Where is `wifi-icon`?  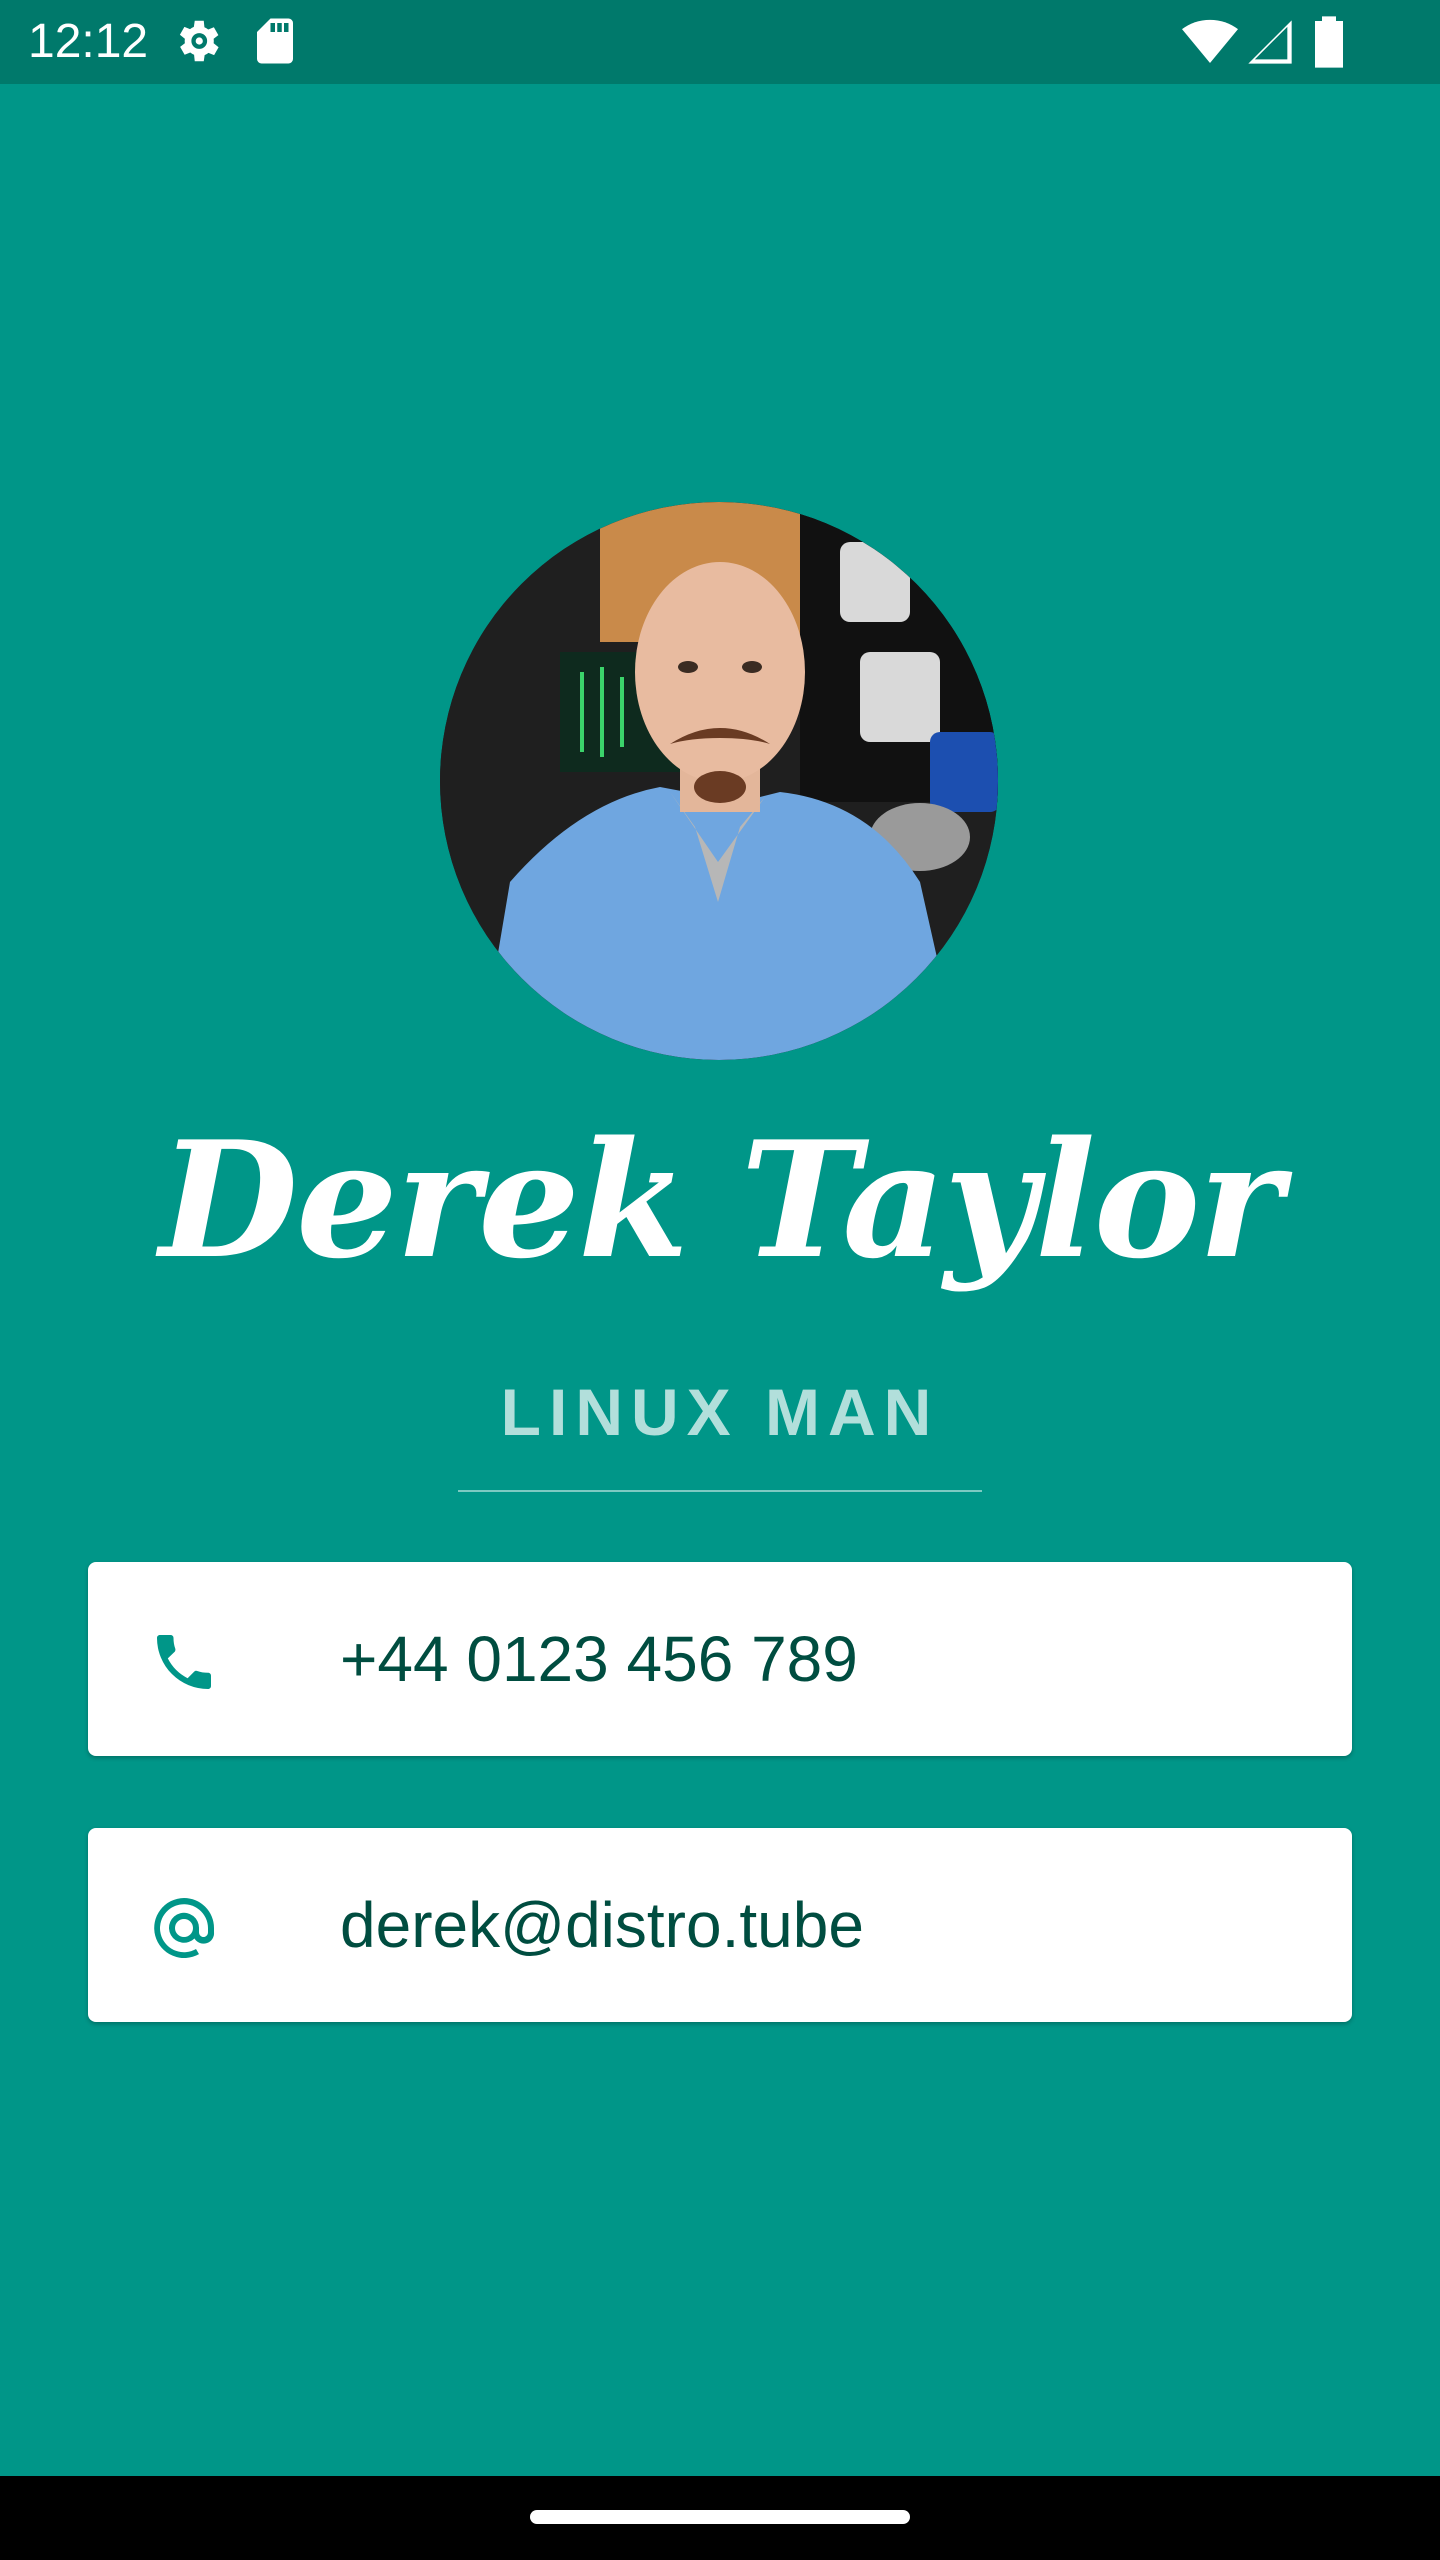
wifi-icon is located at coordinates (1210, 44).